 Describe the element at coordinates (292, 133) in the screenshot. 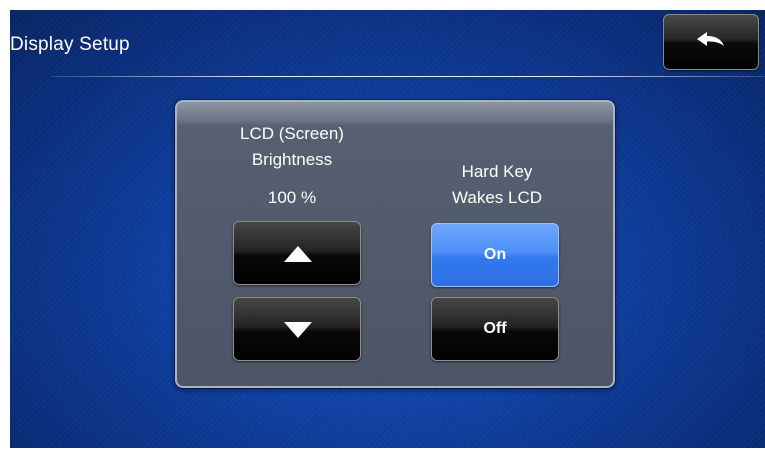

I see `lcd-brightness-label-line1: LCD (Screen)` at that location.